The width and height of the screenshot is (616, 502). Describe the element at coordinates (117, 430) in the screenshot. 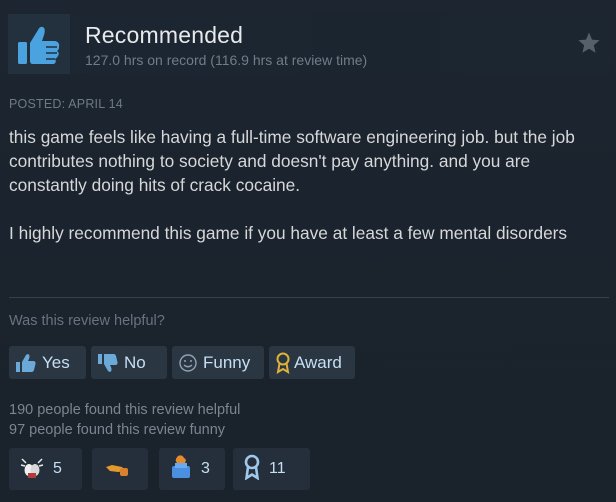

I see `funny-count: 97 people found this review funny` at that location.